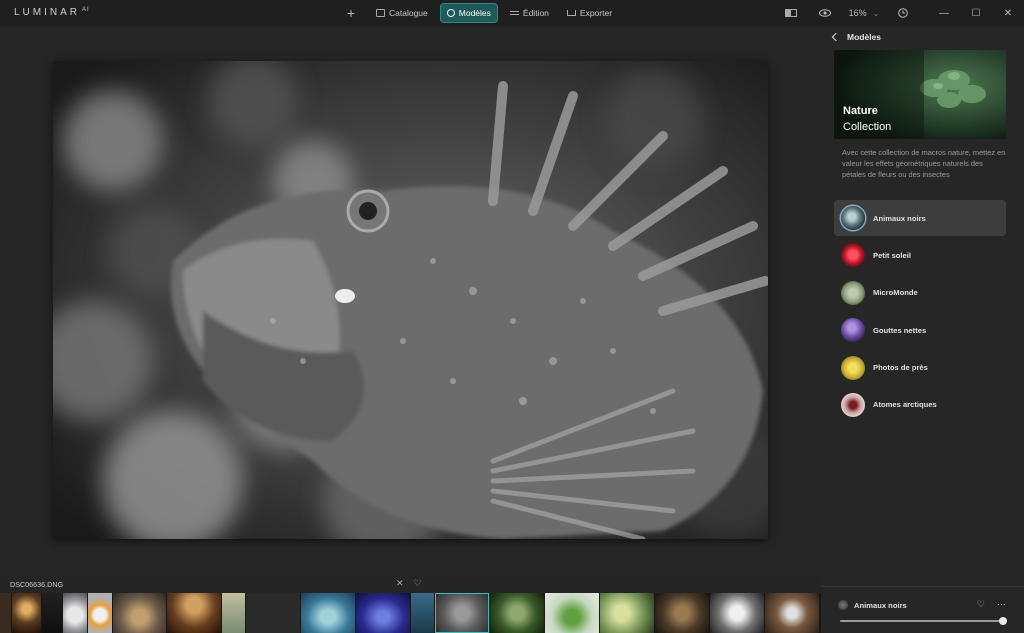 This screenshot has width=1024, height=633. Describe the element at coordinates (922, 609) in the screenshot. I see `applied-preset-bar: Animaux noirs ♡ ···` at that location.